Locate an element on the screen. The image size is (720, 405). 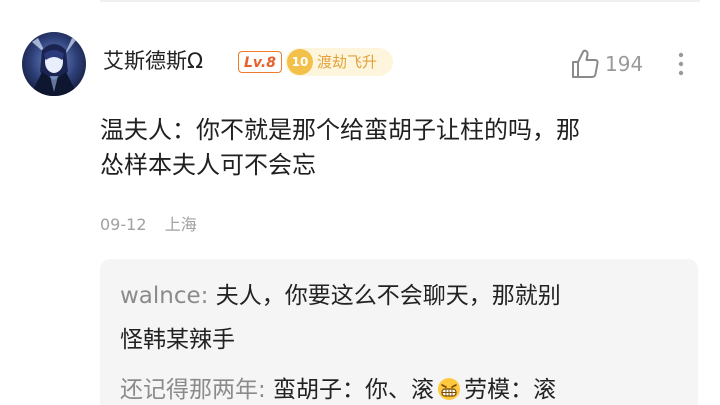
divider is located at coordinates (400, 1).